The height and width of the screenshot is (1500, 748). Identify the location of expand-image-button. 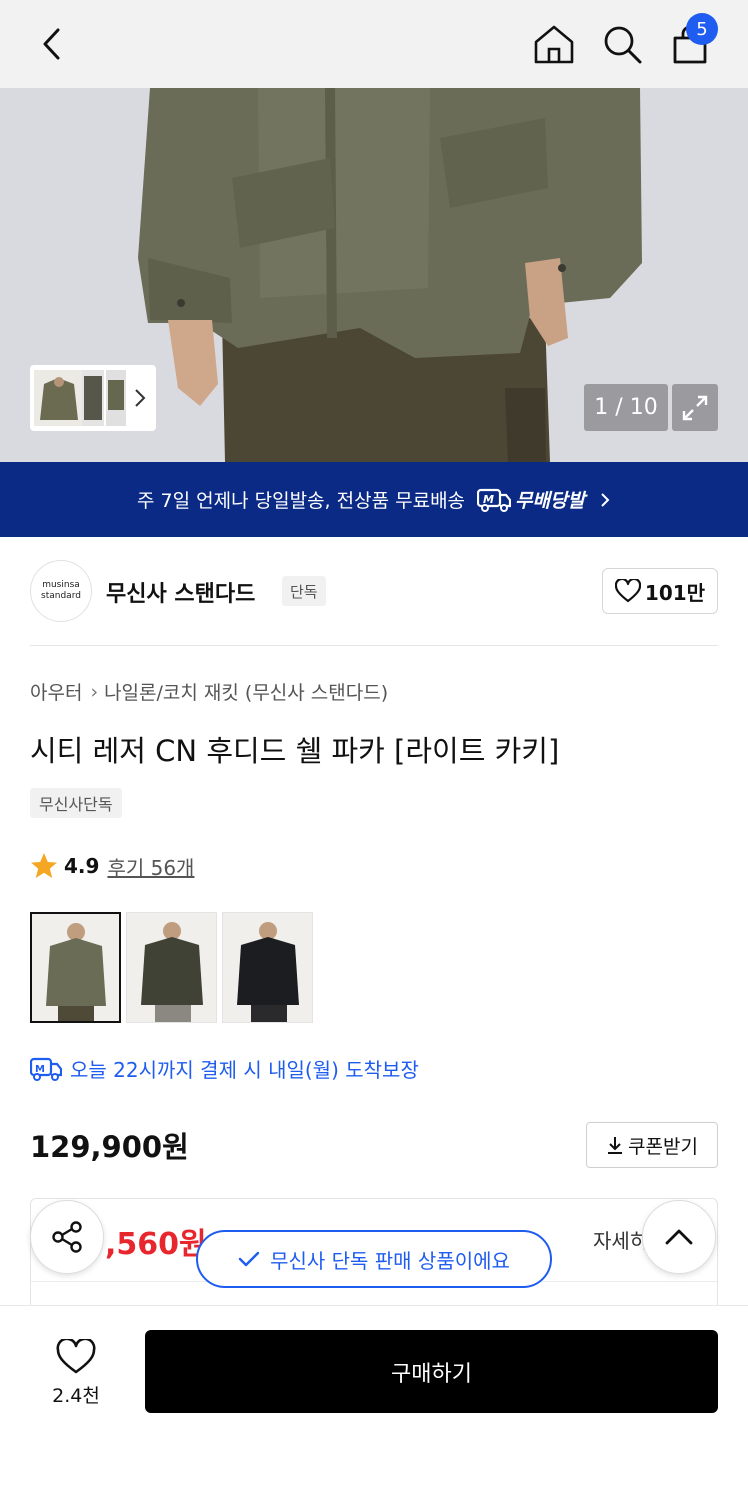
(695, 407).